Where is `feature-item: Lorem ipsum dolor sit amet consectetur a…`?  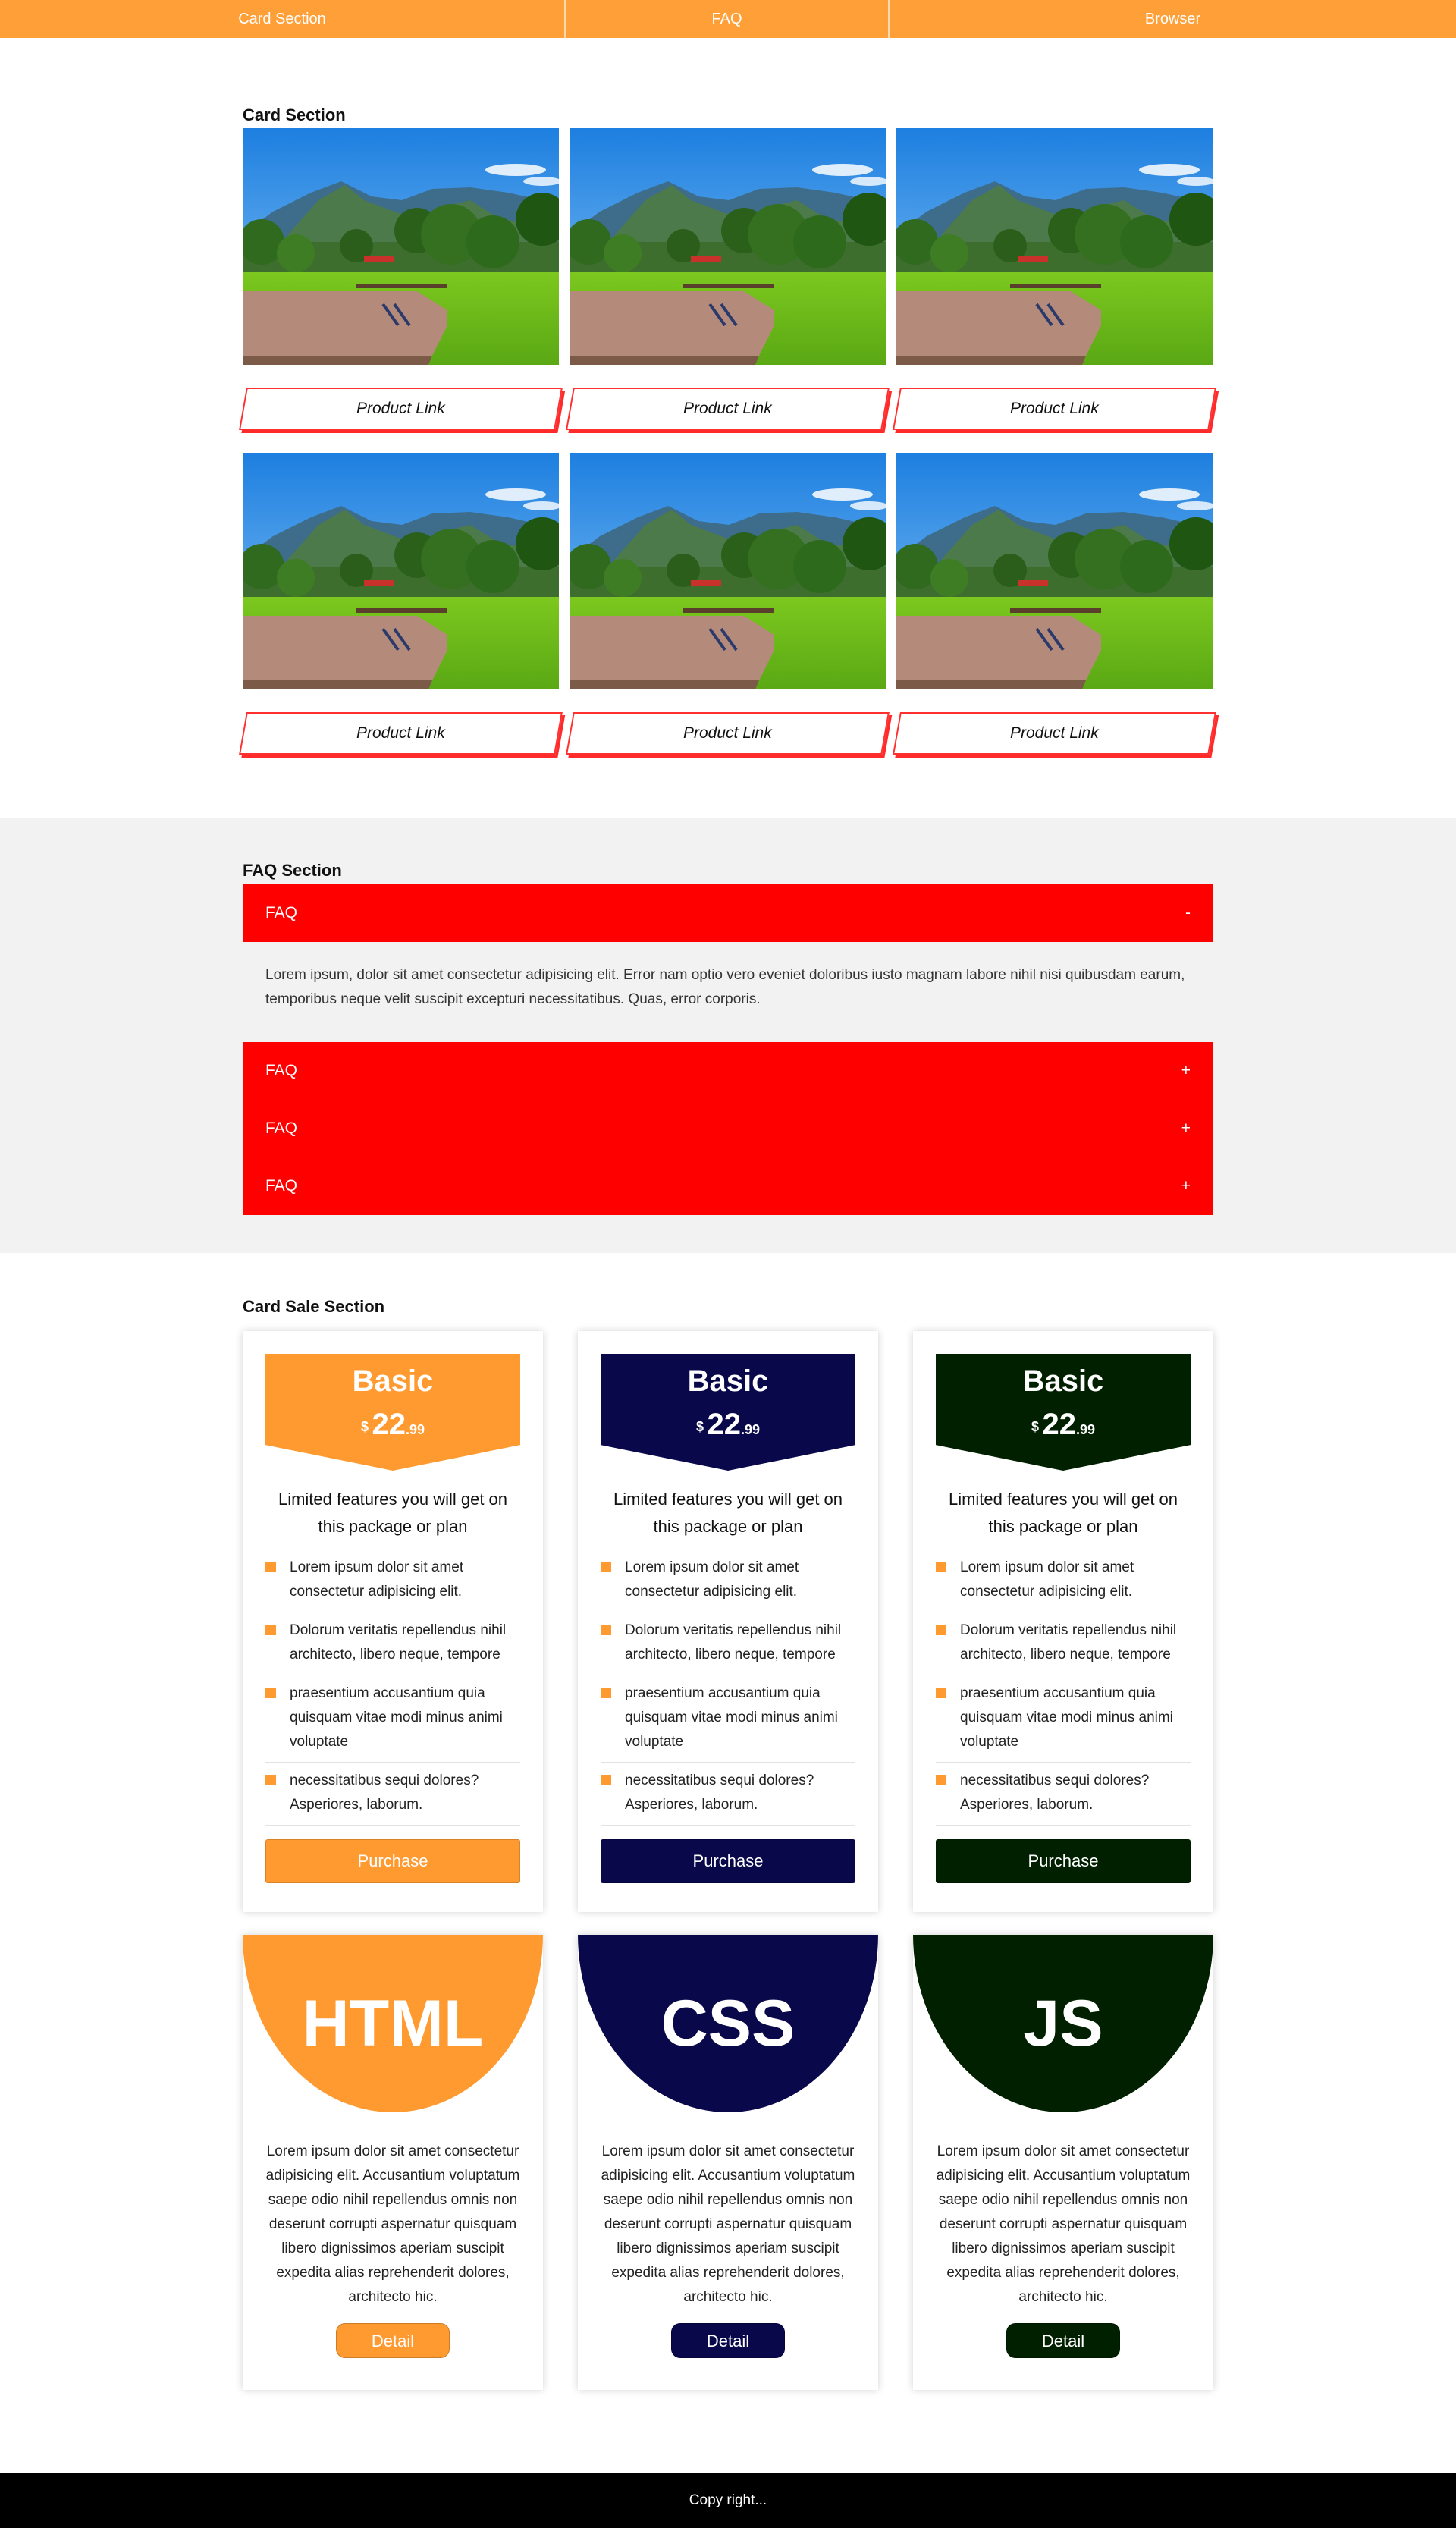
feature-item: Lorem ipsum dolor sit amet consectetur a… is located at coordinates (392, 1581).